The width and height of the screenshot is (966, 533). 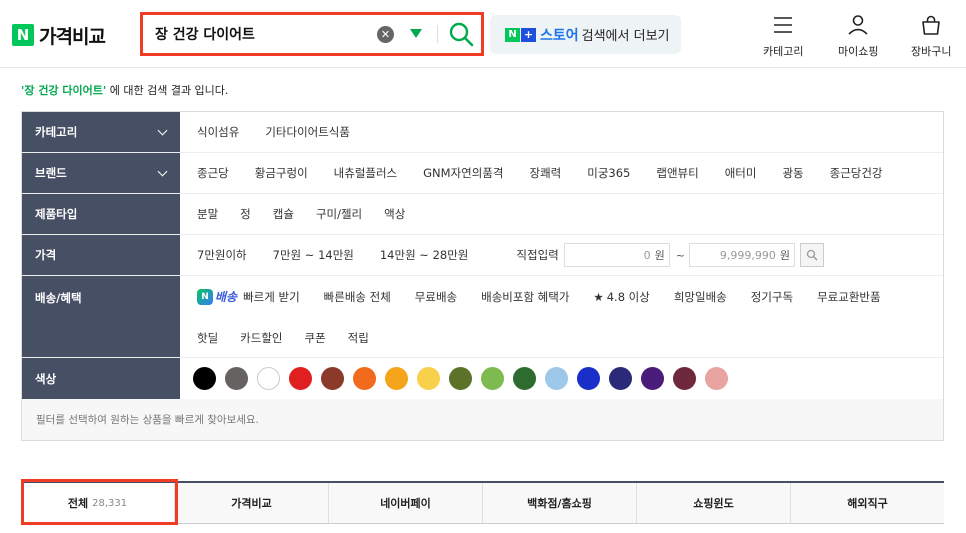 What do you see at coordinates (394, 214) in the screenshot?
I see `type-option: 액상` at bounding box center [394, 214].